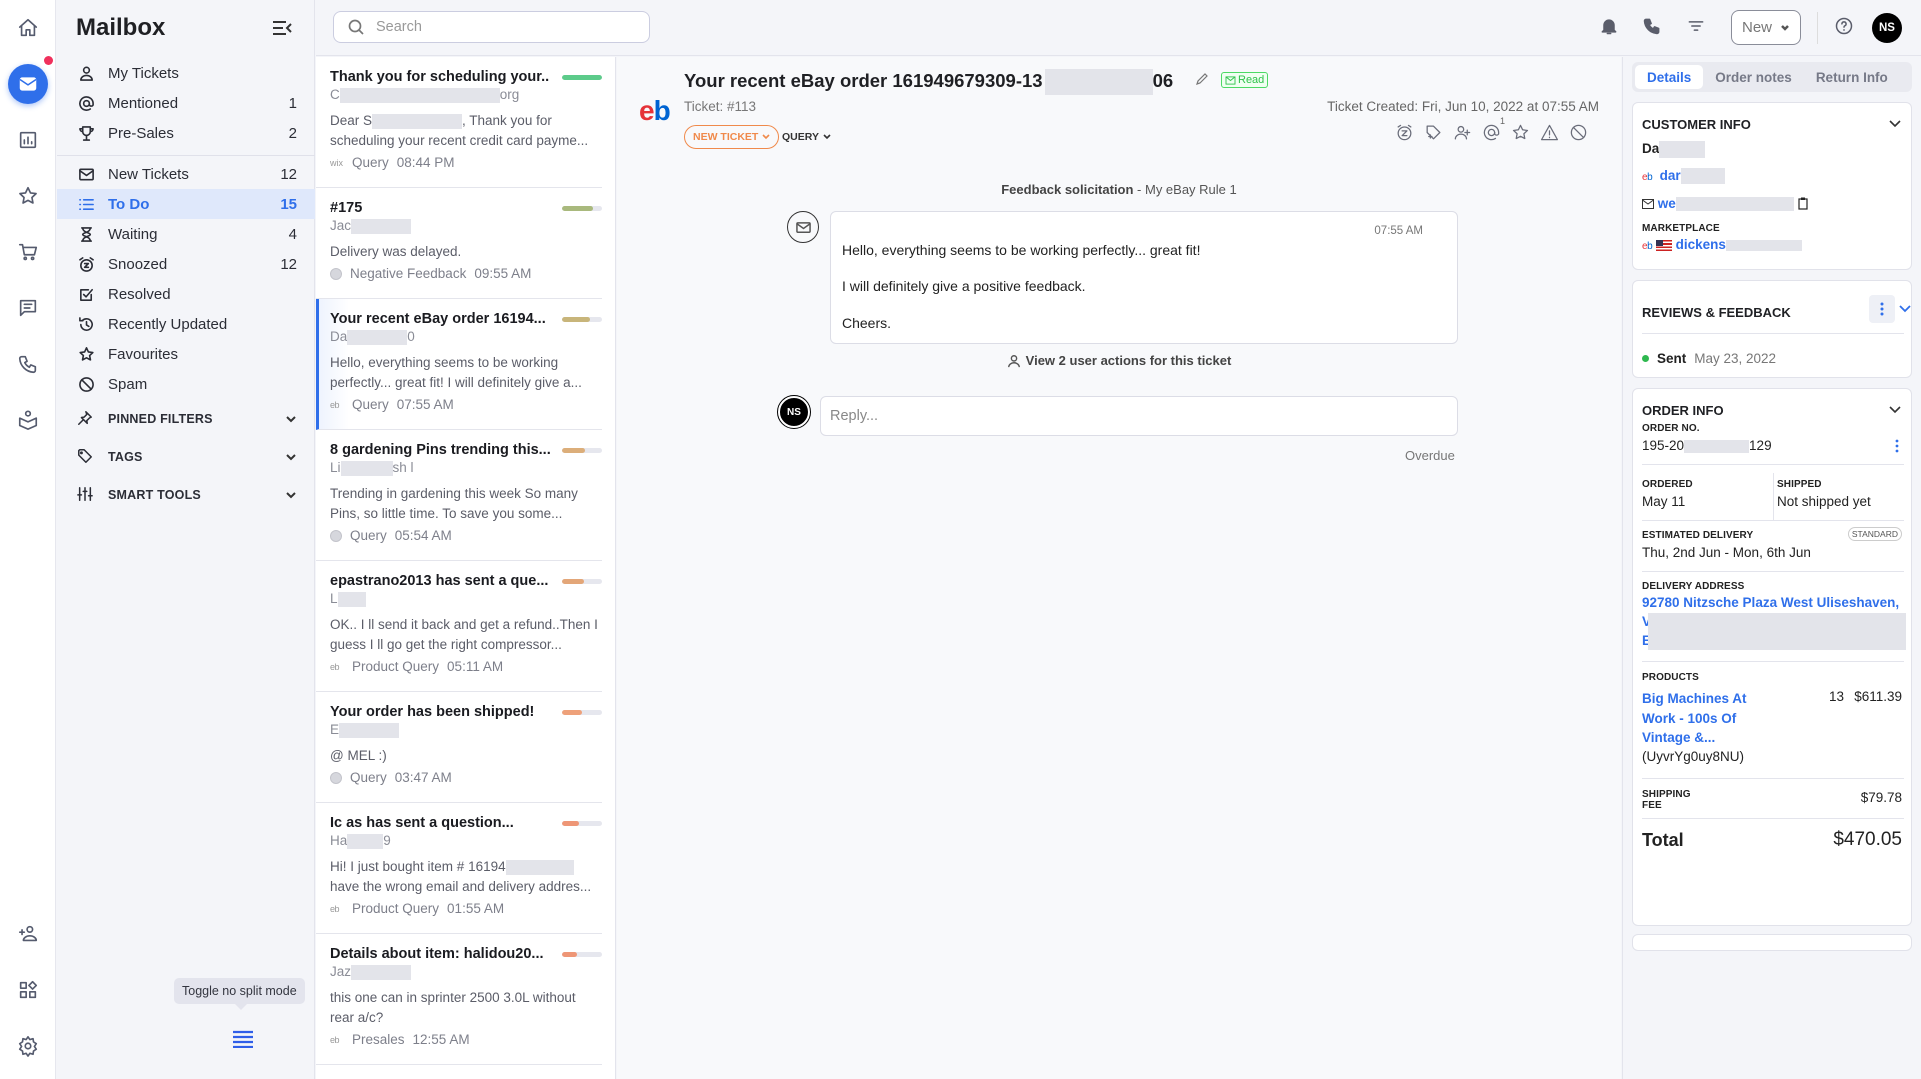  What do you see at coordinates (732, 137) in the screenshot?
I see `status-dropdown: NEW TICKET` at bounding box center [732, 137].